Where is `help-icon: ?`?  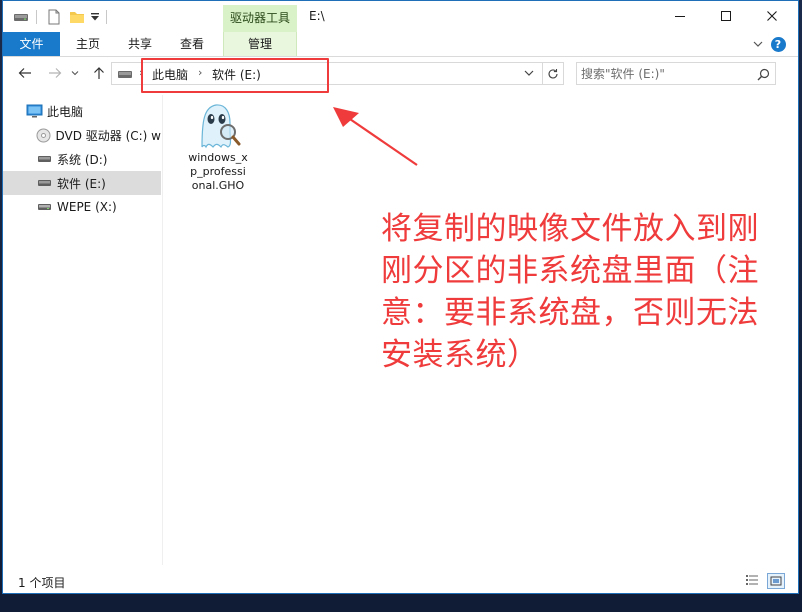 help-icon: ? is located at coordinates (778, 44).